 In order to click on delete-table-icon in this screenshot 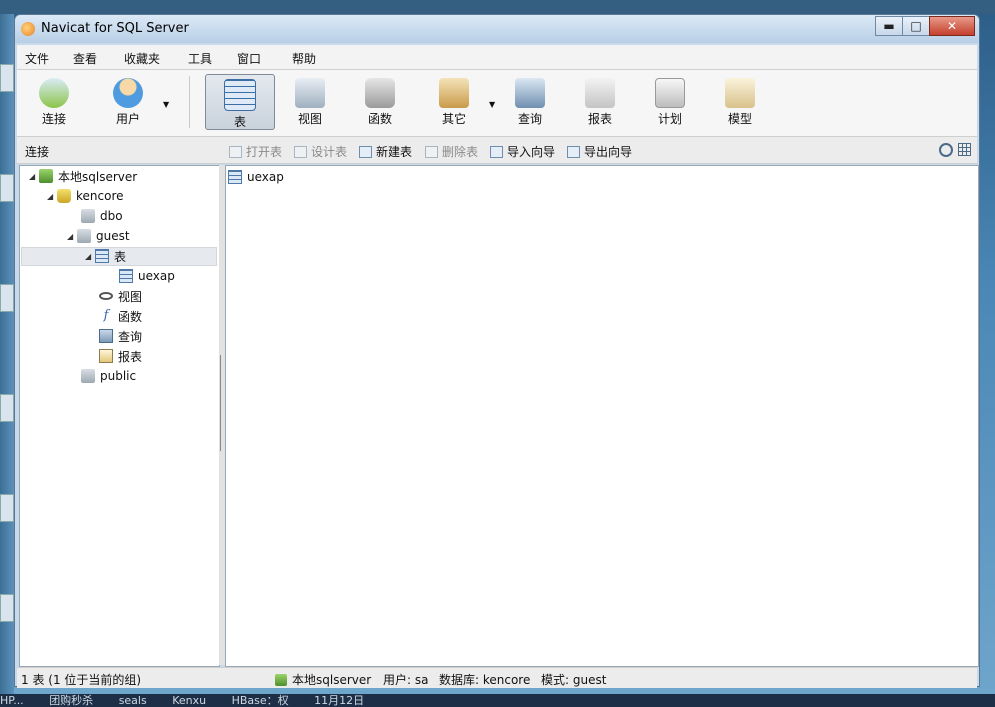, I will do `click(431, 151)`.